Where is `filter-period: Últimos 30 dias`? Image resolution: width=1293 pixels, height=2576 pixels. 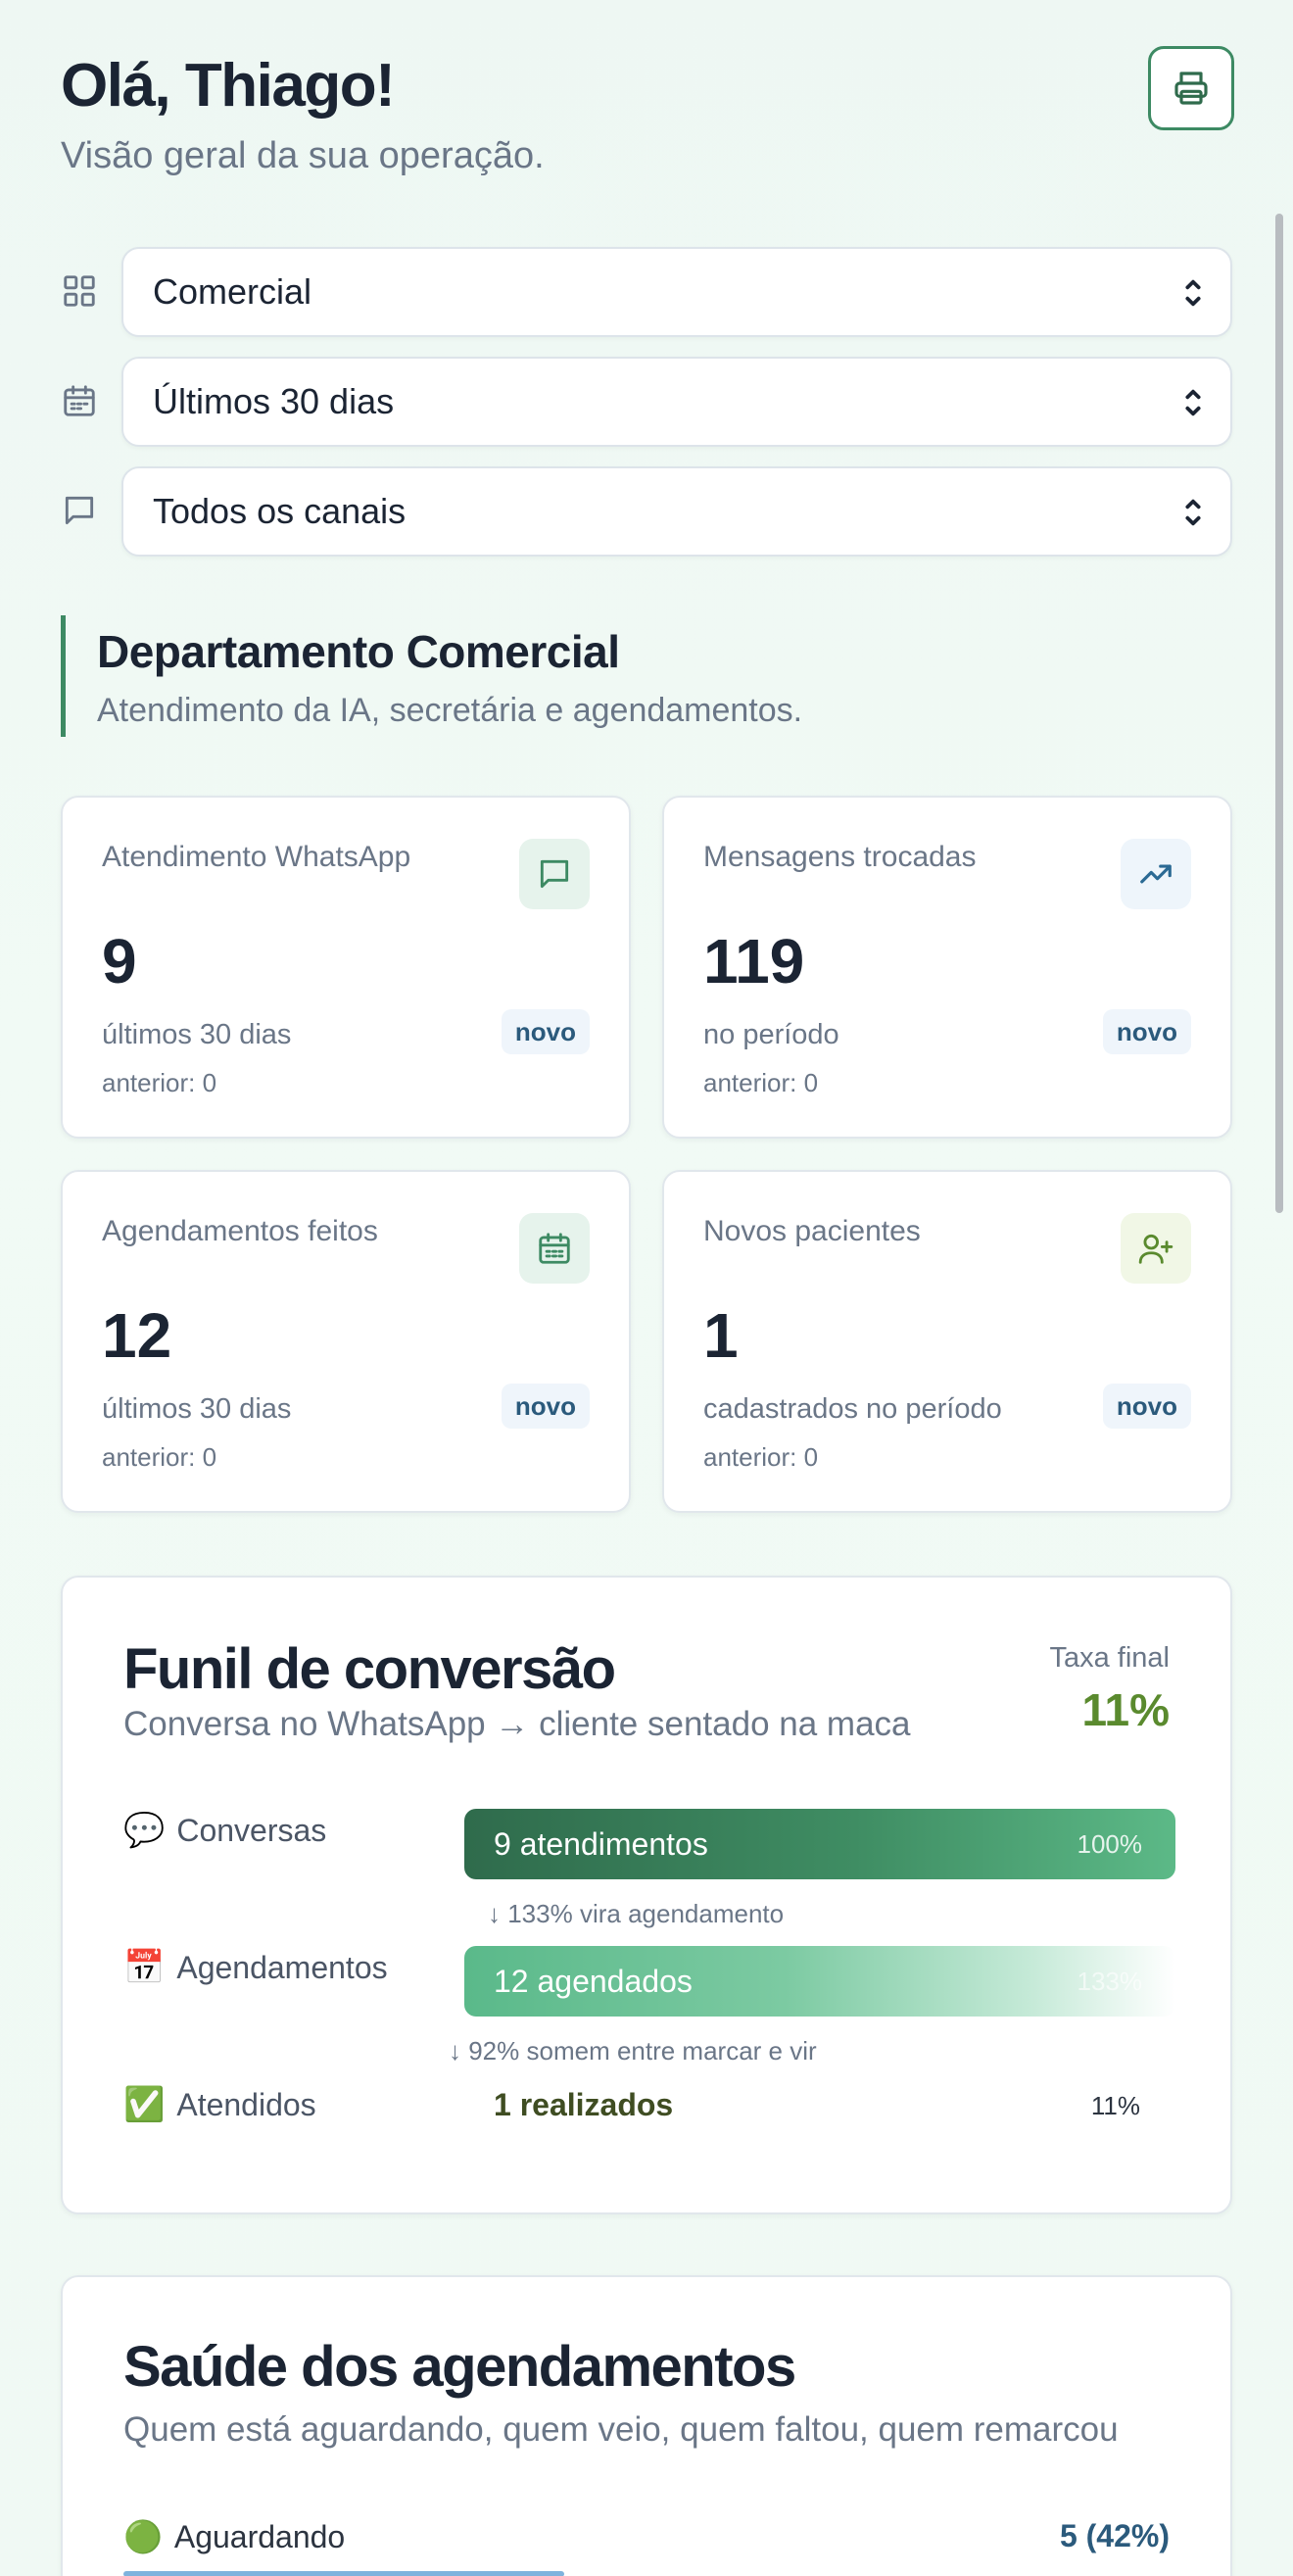
filter-period: Últimos 30 dias is located at coordinates (646, 402).